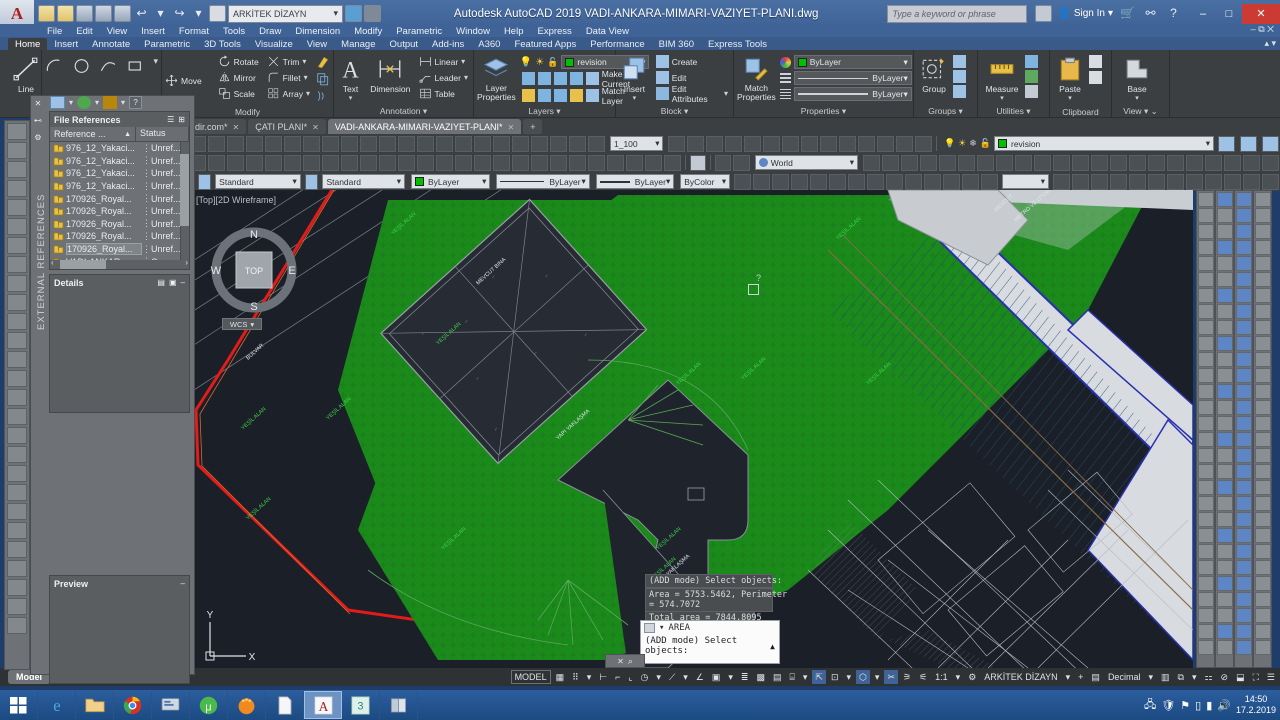 Image resolution: width=1280 pixels, height=720 pixels. I want to click on dim-linear-icon, so click(482, 143).